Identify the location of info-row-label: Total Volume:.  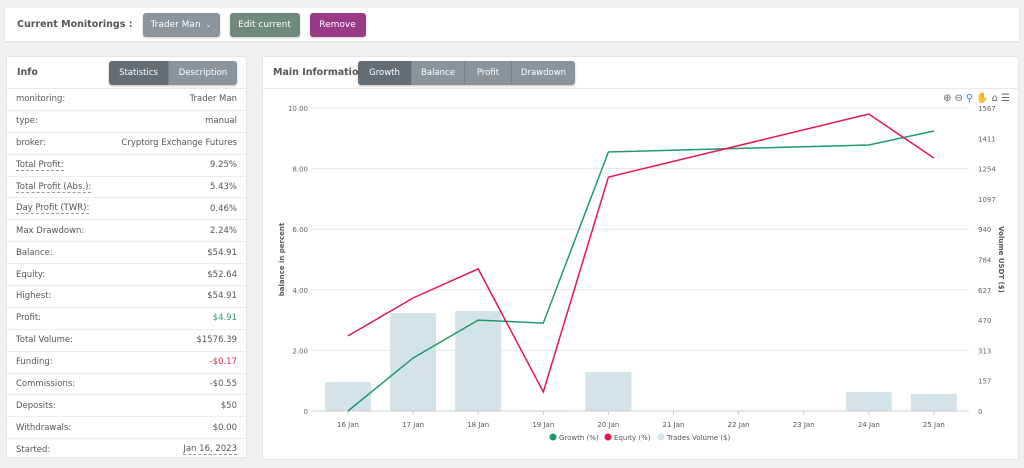
(45, 340).